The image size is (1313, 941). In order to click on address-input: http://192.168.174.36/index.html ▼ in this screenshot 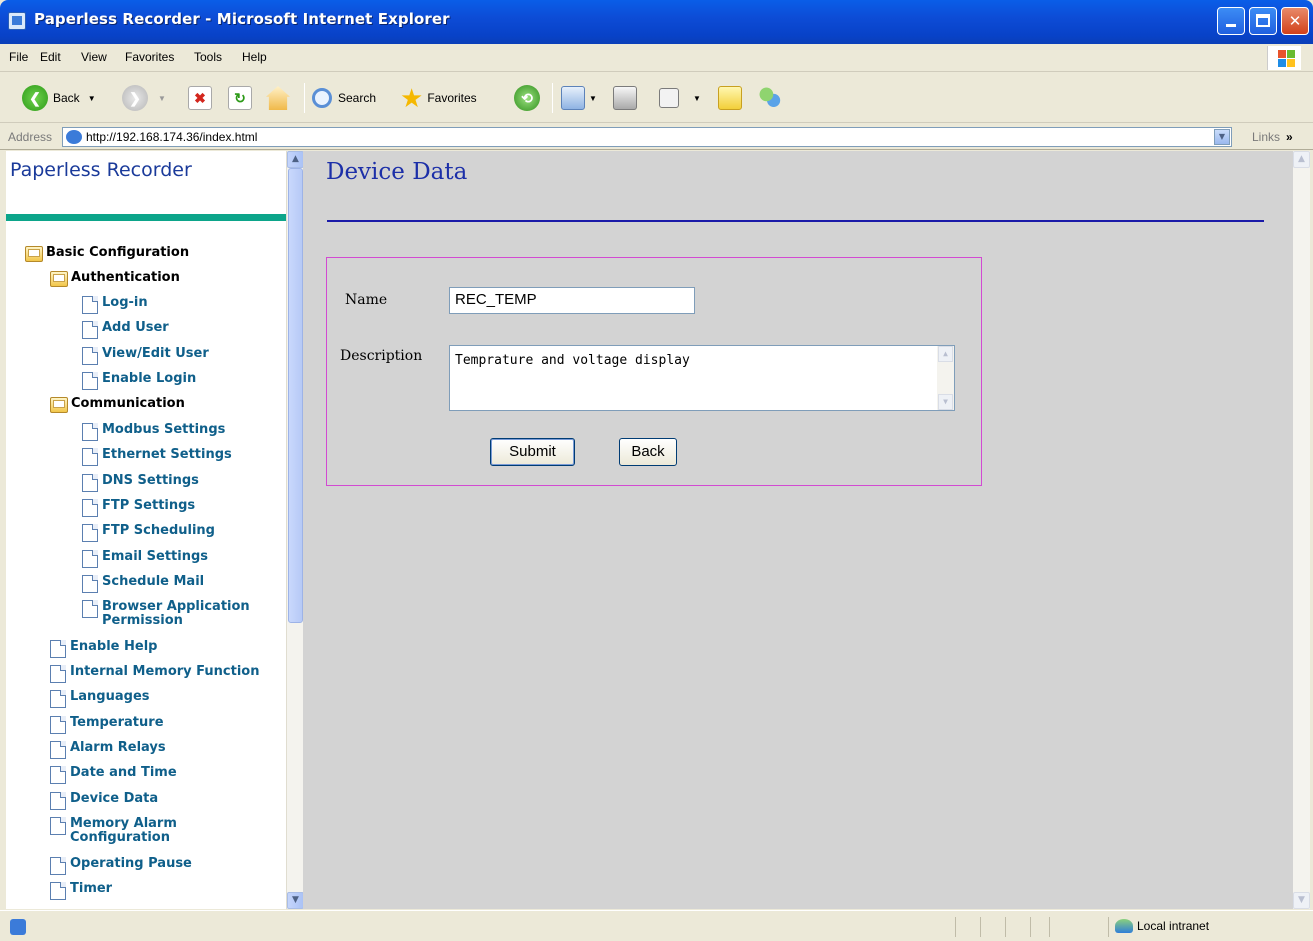, I will do `click(647, 137)`.